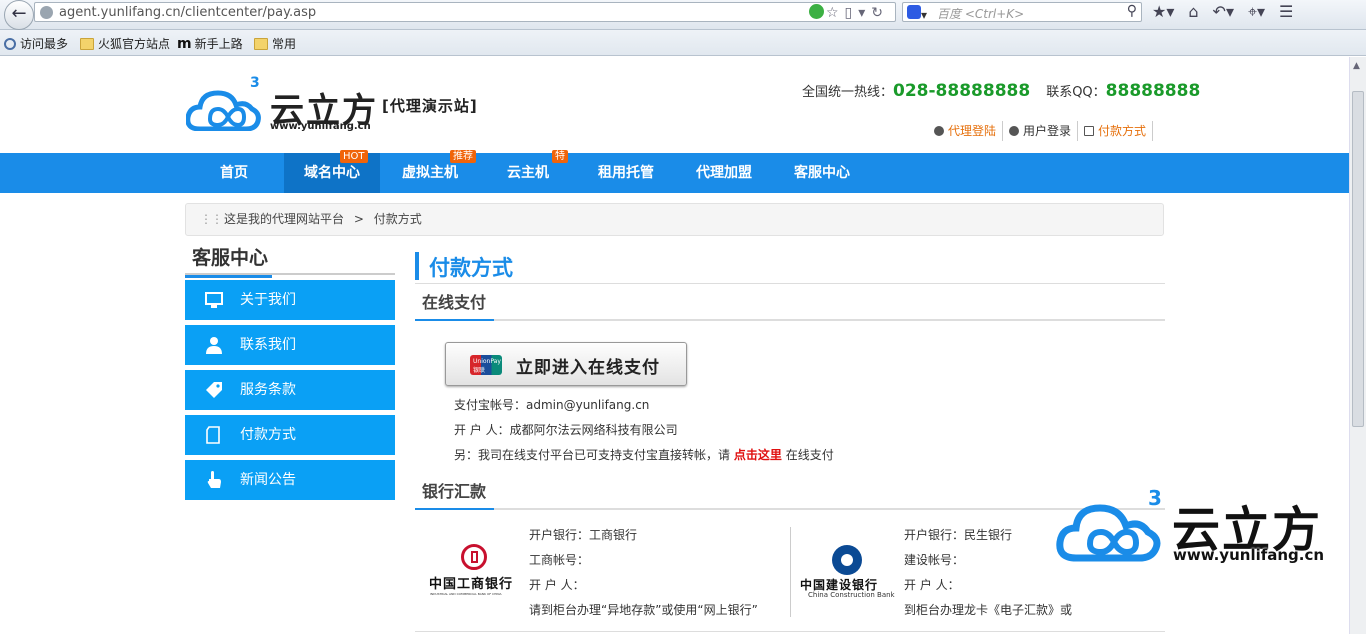 This screenshot has height=634, width=1366. What do you see at coordinates (354, 156) in the screenshot?
I see `hot-badge: HOT` at bounding box center [354, 156].